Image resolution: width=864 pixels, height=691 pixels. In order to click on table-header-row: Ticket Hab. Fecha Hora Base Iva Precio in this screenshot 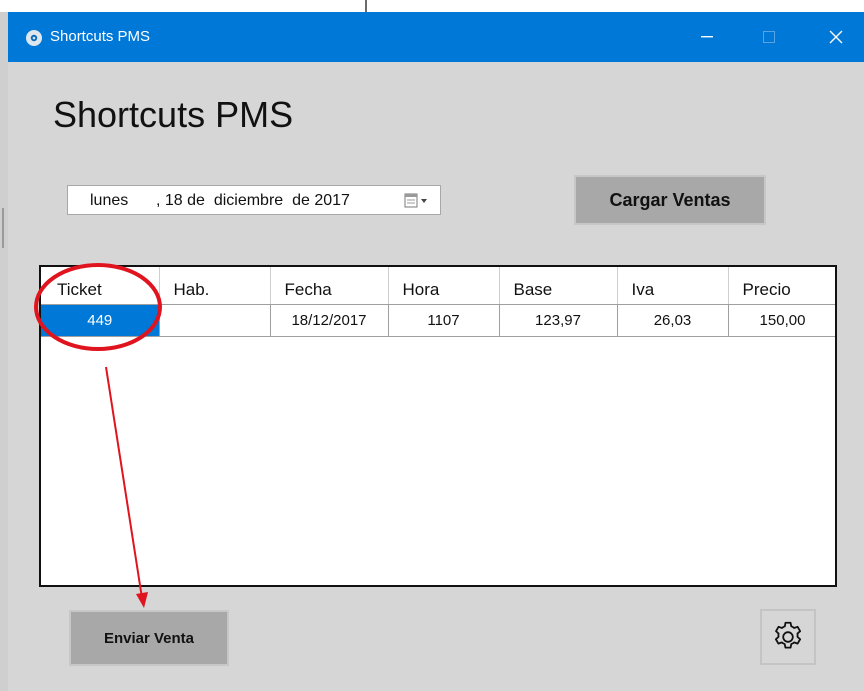, I will do `click(438, 286)`.